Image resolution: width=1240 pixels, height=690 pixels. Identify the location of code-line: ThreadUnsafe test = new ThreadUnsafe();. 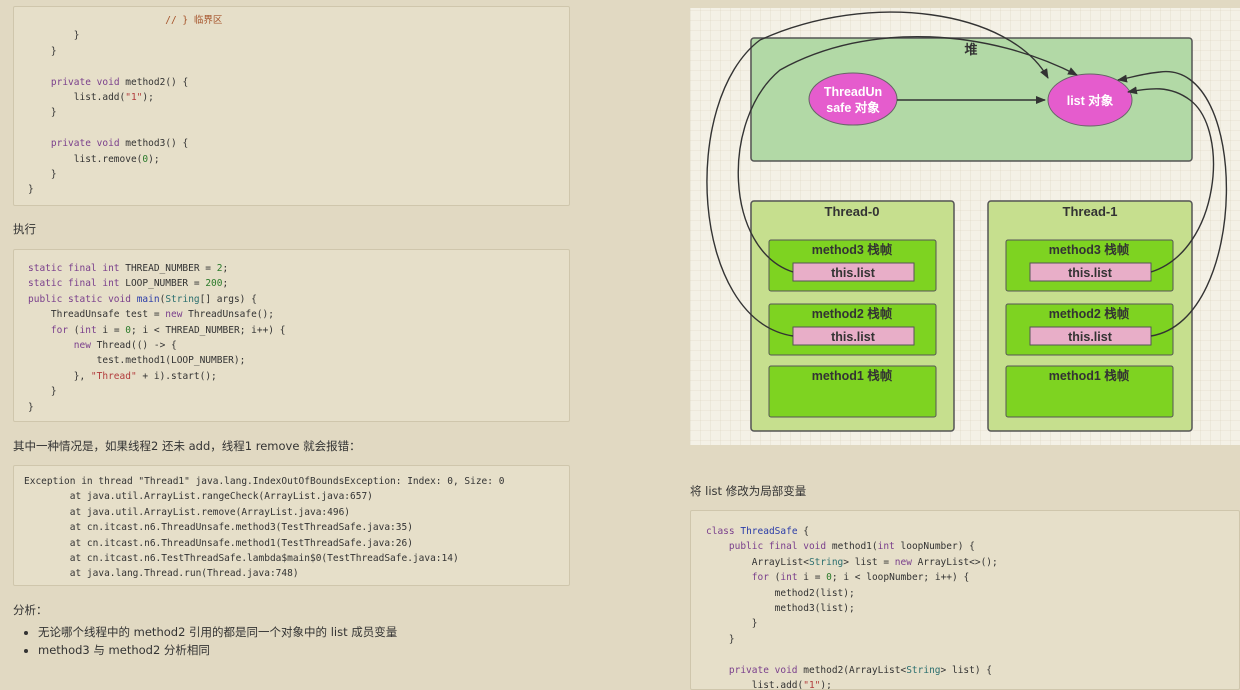
(151, 315).